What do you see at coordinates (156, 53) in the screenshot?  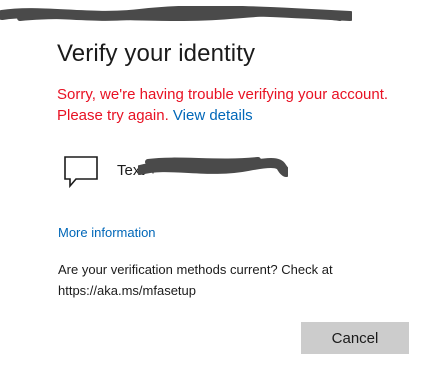 I see `page-title: Verify your identity` at bounding box center [156, 53].